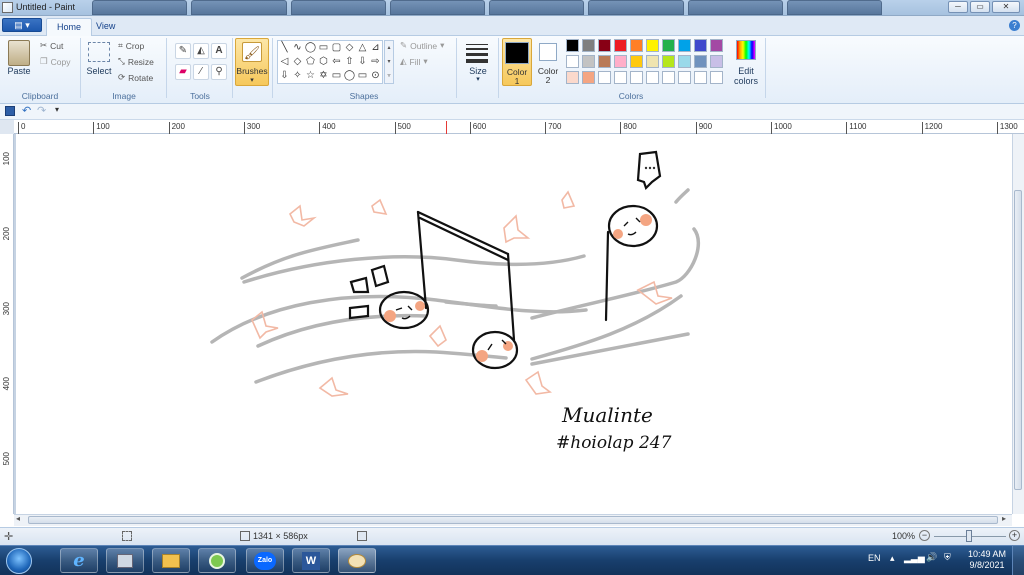 This screenshot has height=575, width=1024. What do you see at coordinates (136, 61) in the screenshot?
I see `resize-button: ⤡ Resize` at bounding box center [136, 61].